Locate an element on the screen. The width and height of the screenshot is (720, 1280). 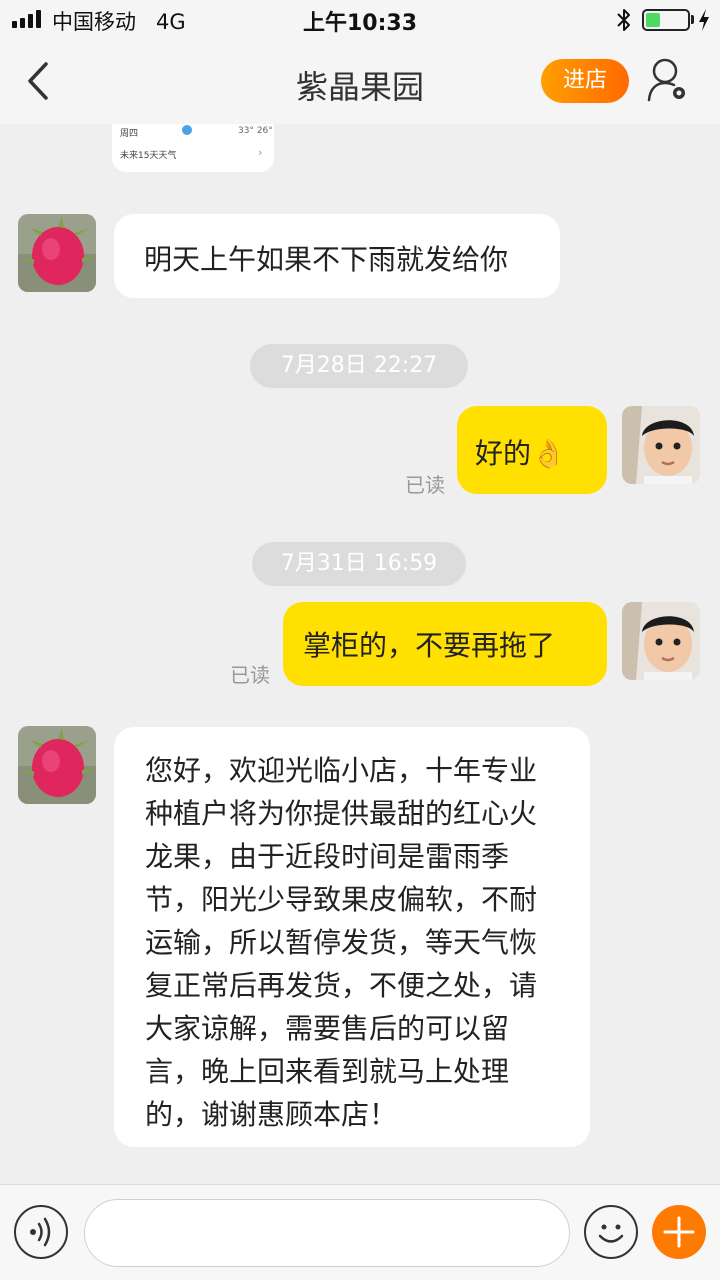
emoji-button is located at coordinates (611, 1232).